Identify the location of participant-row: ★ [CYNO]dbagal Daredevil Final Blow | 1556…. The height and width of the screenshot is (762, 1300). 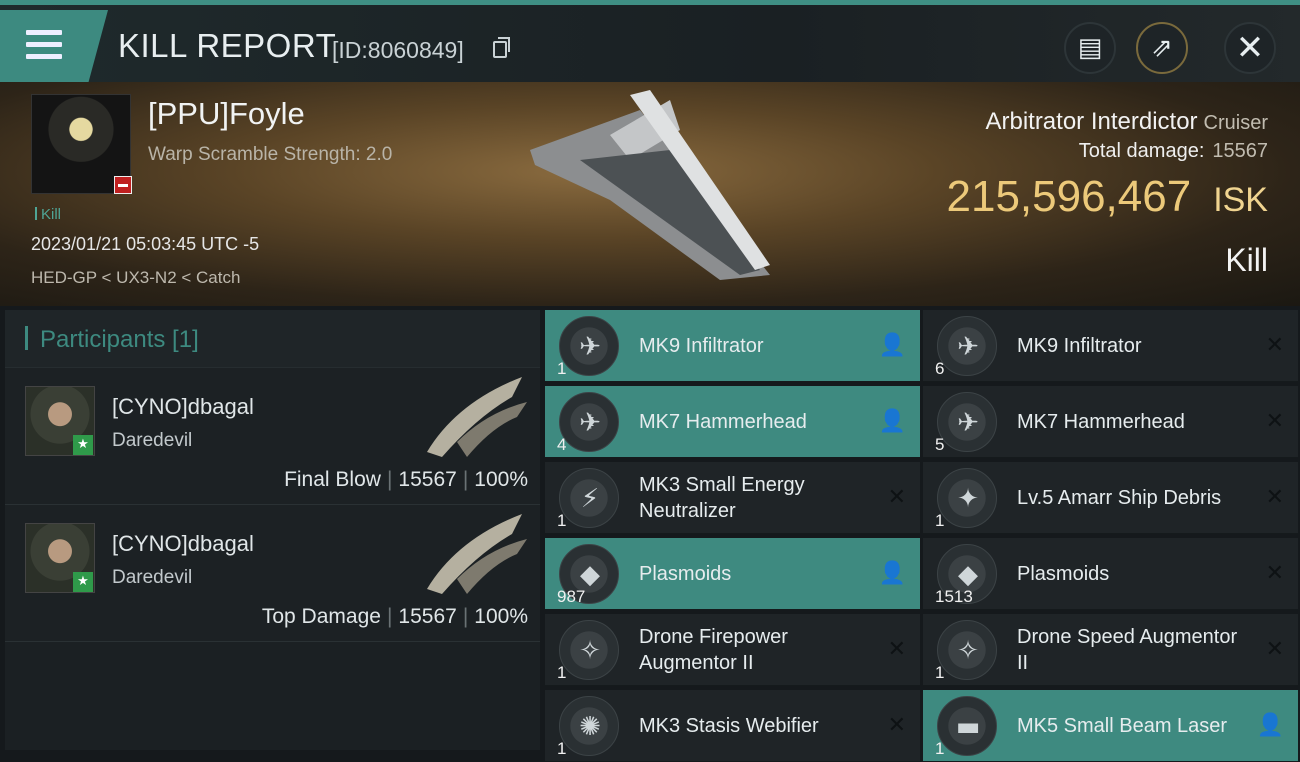
(272, 436).